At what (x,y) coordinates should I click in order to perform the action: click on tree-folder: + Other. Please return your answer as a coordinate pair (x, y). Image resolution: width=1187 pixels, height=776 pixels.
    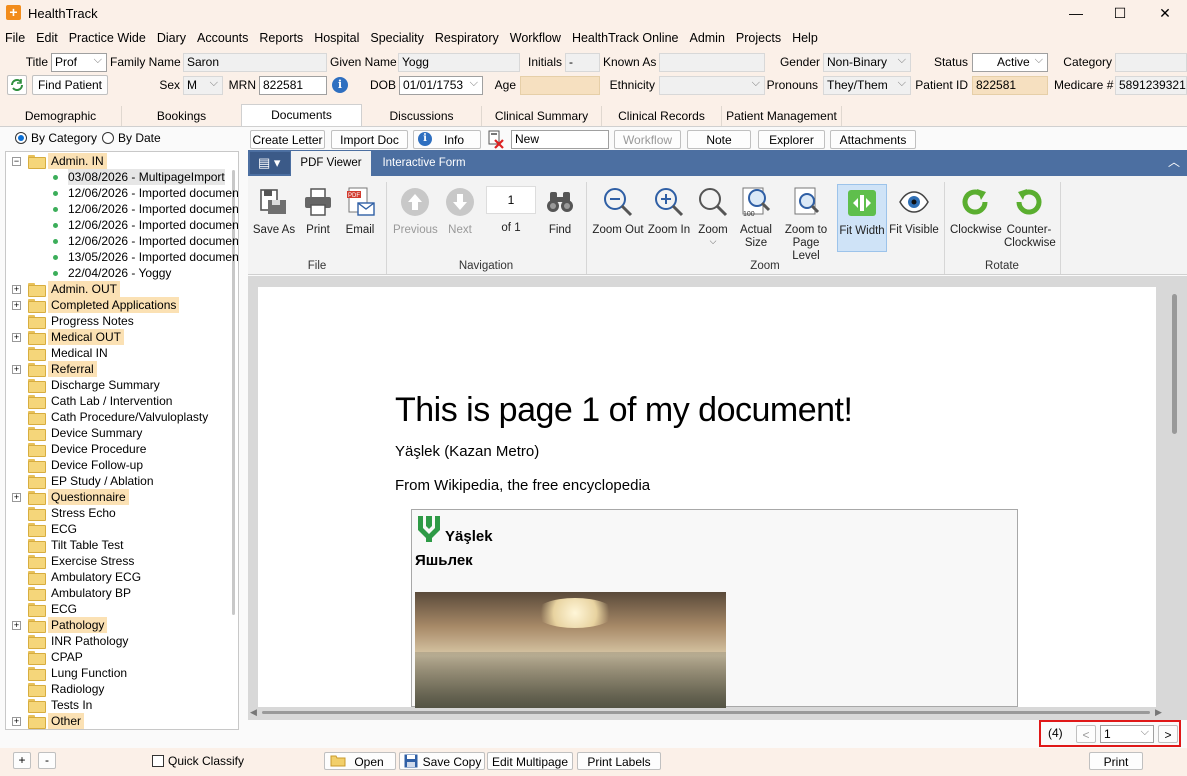
    Looking at the image, I should click on (119, 721).